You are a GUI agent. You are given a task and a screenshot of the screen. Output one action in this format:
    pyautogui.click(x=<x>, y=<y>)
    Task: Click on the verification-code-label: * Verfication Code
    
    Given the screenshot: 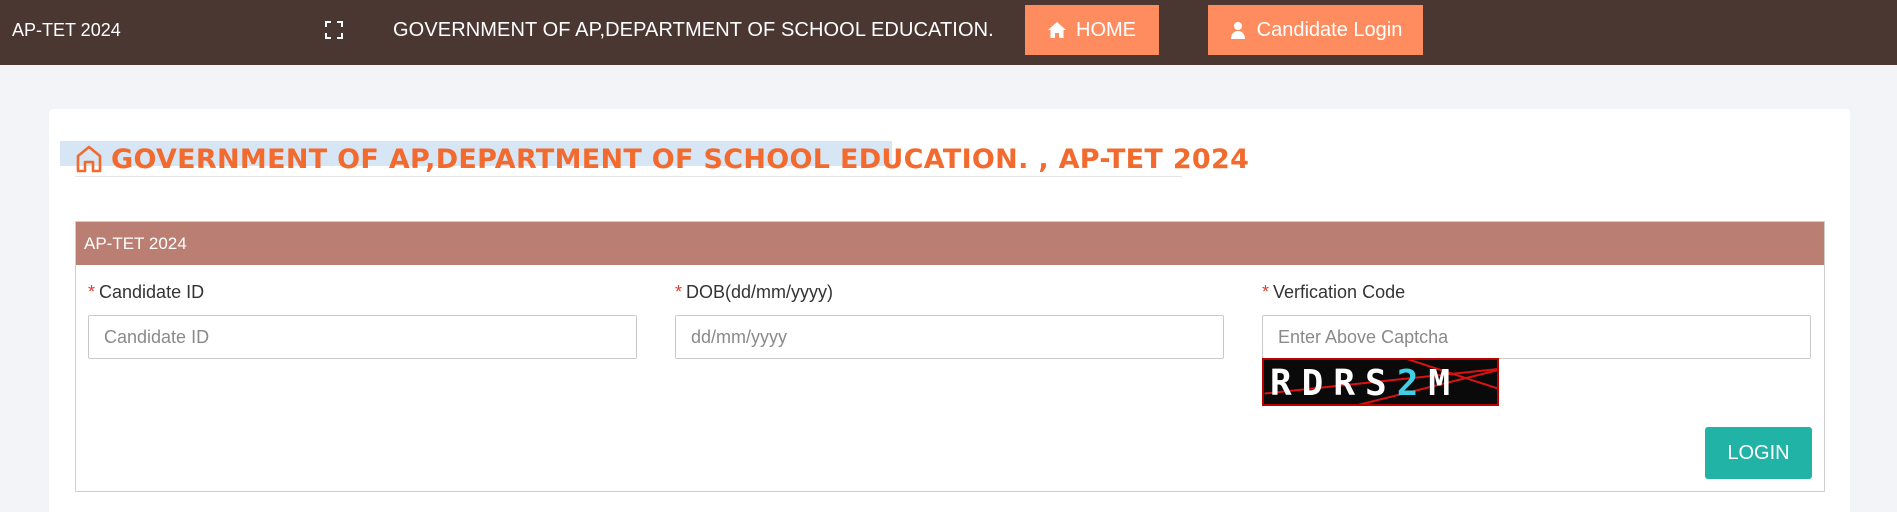 What is the action you would take?
    pyautogui.click(x=1333, y=292)
    